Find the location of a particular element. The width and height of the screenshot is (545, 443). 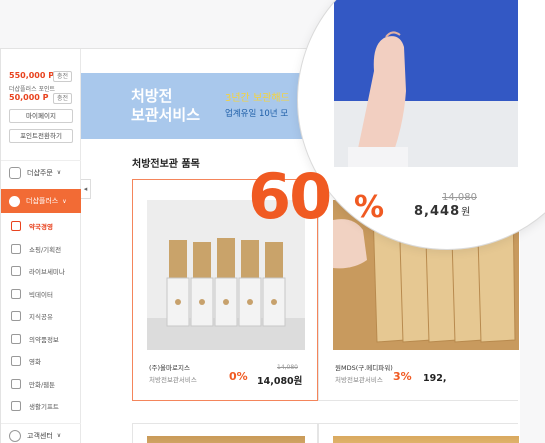

sidebar-item-label: 영화 is located at coordinates (35, 362).